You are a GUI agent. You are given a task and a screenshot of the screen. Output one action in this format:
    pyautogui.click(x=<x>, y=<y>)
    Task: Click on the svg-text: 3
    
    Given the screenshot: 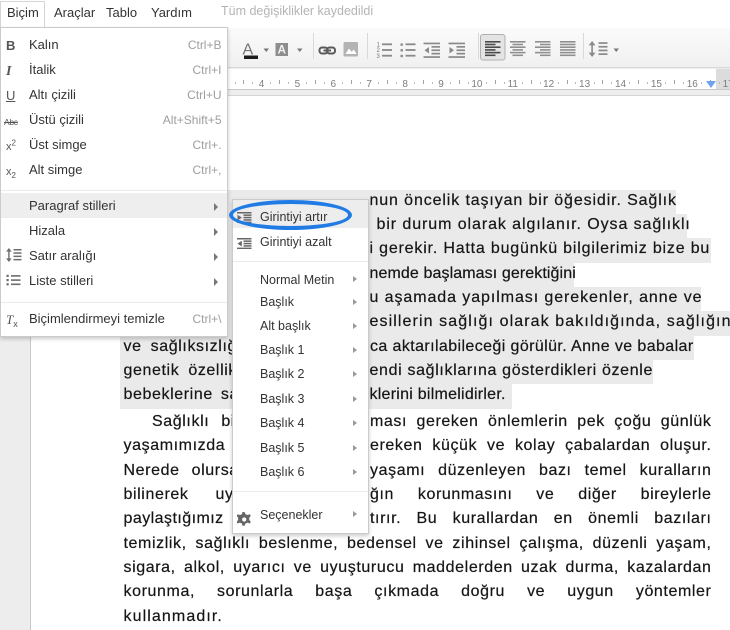 What is the action you would take?
    pyautogui.click(x=379, y=57)
    